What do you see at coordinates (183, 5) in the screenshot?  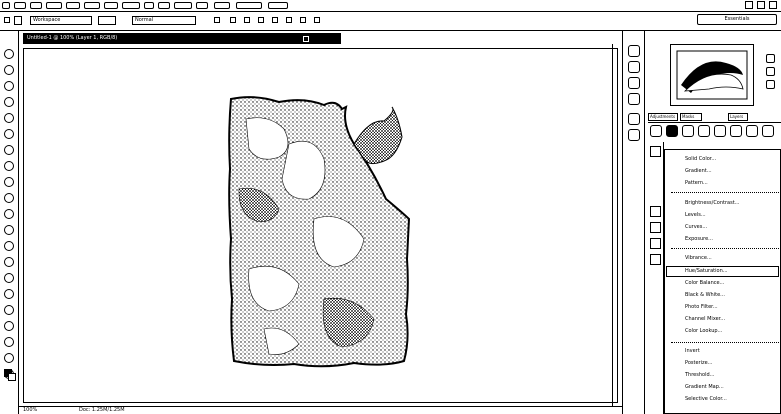 I see `menu-window` at bounding box center [183, 5].